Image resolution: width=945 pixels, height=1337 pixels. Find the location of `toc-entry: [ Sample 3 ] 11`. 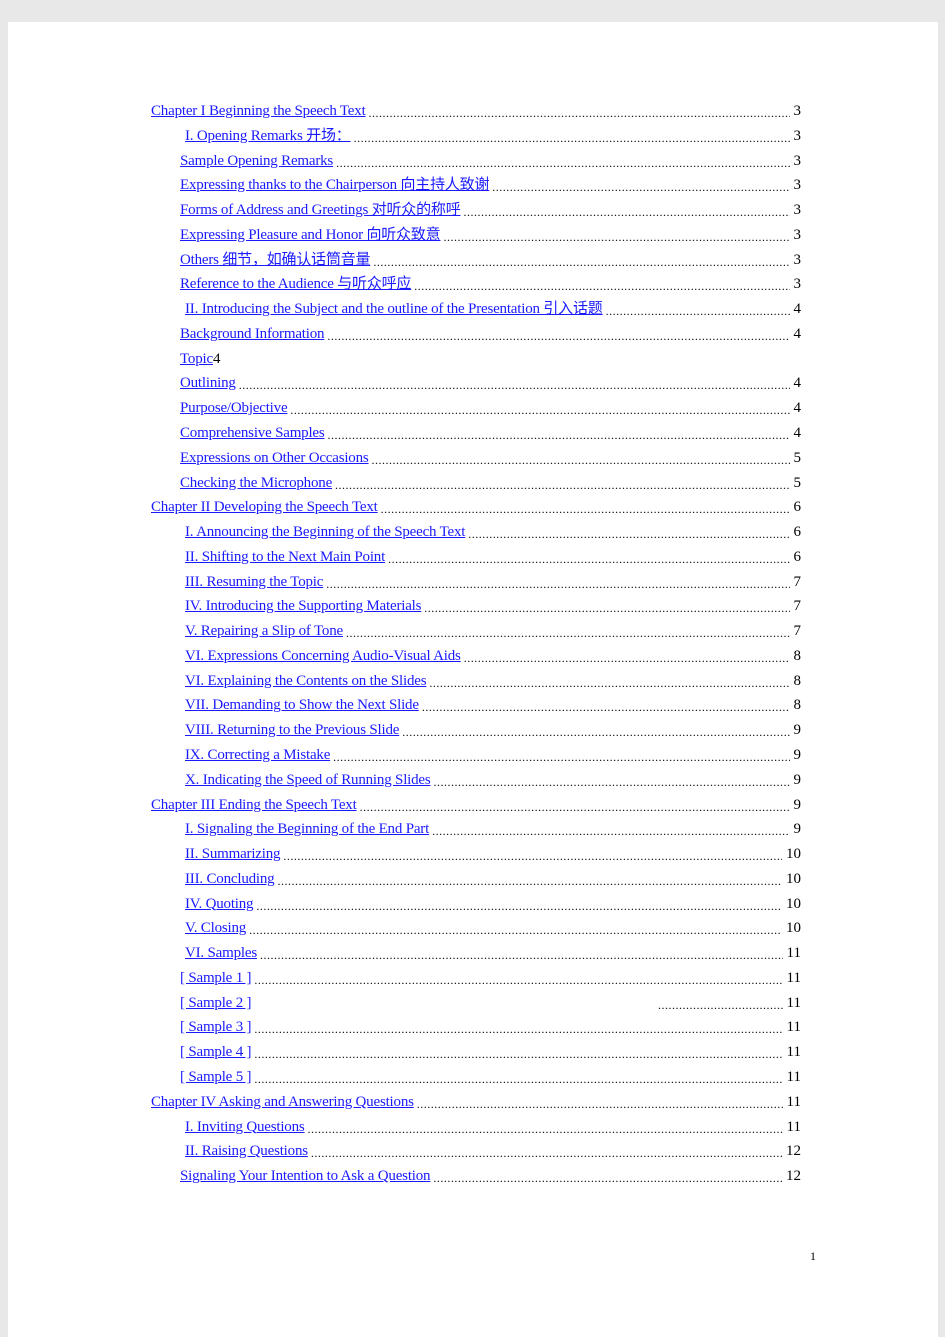

toc-entry: [ Sample 3 ] 11 is located at coordinates (490, 1026).